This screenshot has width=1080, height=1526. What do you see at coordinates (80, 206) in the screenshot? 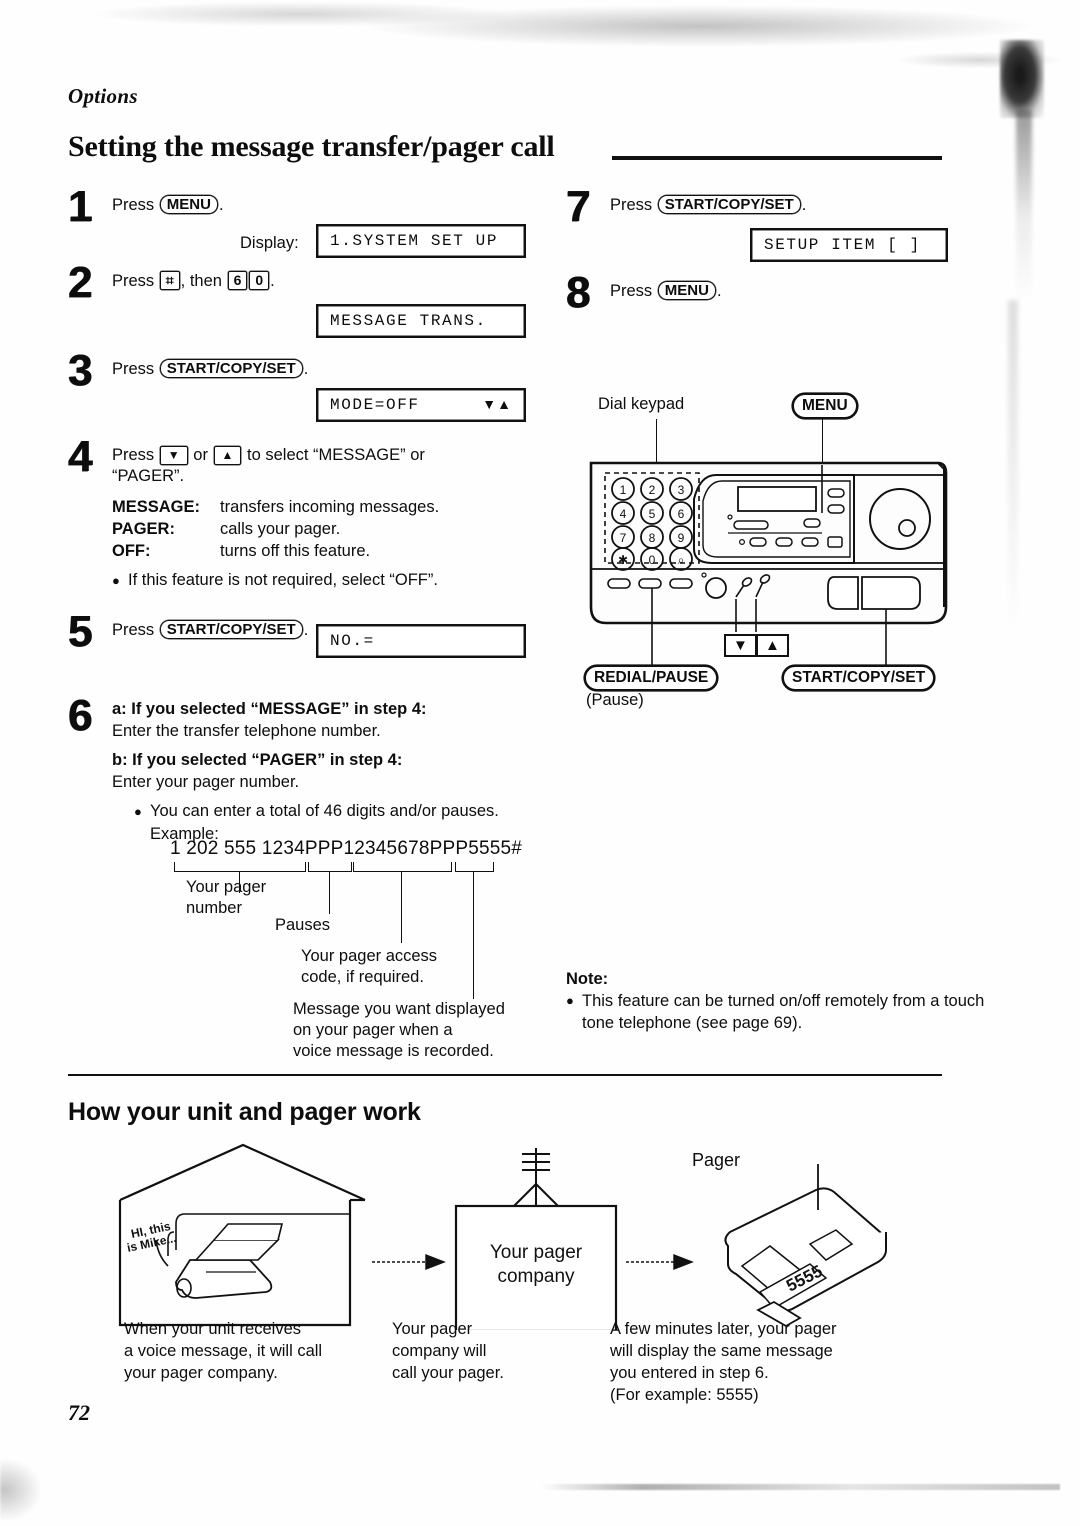
I see `step-number: 1` at bounding box center [80, 206].